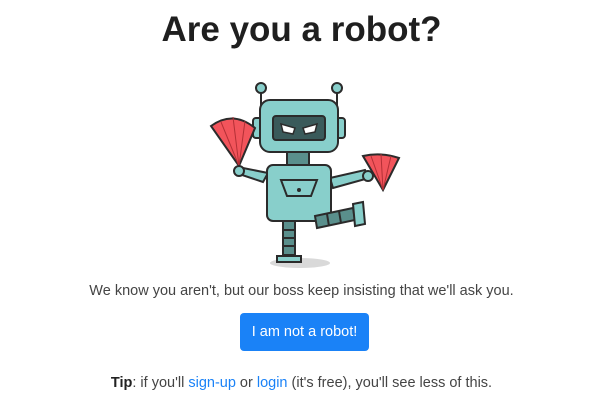 This screenshot has width=603, height=415. Describe the element at coordinates (239, 171) in the screenshot. I see `left-hand` at that location.